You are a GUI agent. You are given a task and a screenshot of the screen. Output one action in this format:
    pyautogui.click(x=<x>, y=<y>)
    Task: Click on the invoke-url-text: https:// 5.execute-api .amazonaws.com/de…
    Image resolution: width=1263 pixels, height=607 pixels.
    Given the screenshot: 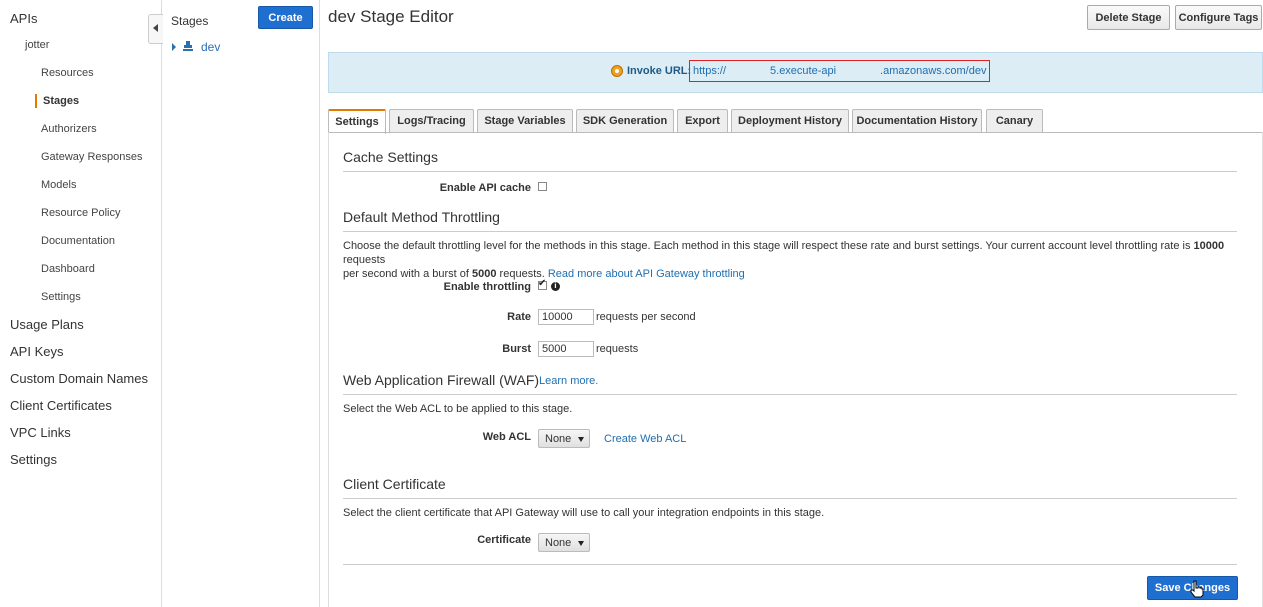 What is the action you would take?
    pyautogui.click(x=839, y=71)
    